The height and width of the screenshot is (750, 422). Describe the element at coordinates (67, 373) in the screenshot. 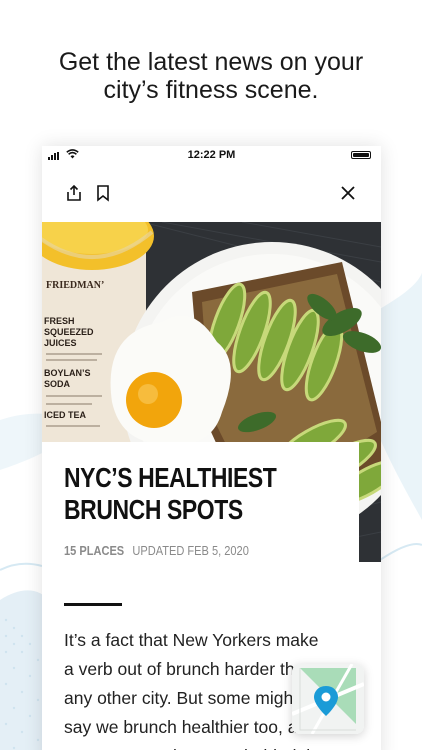

I see `menu-line: BOYLAN’S` at that location.